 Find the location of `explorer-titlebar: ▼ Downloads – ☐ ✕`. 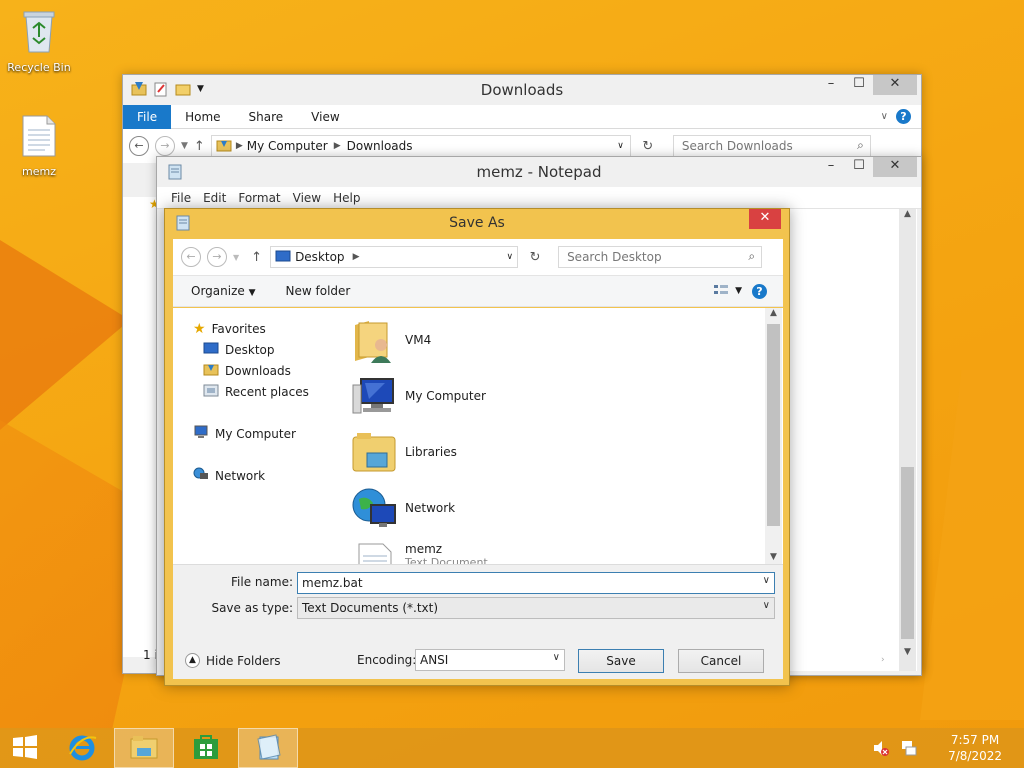

explorer-titlebar: ▼ Downloads – ☐ ✕ is located at coordinates (522, 90).